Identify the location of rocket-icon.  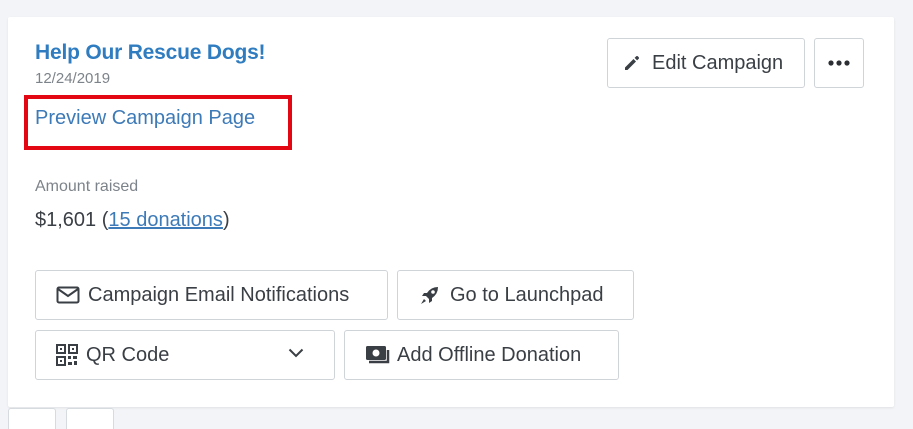
(430, 295).